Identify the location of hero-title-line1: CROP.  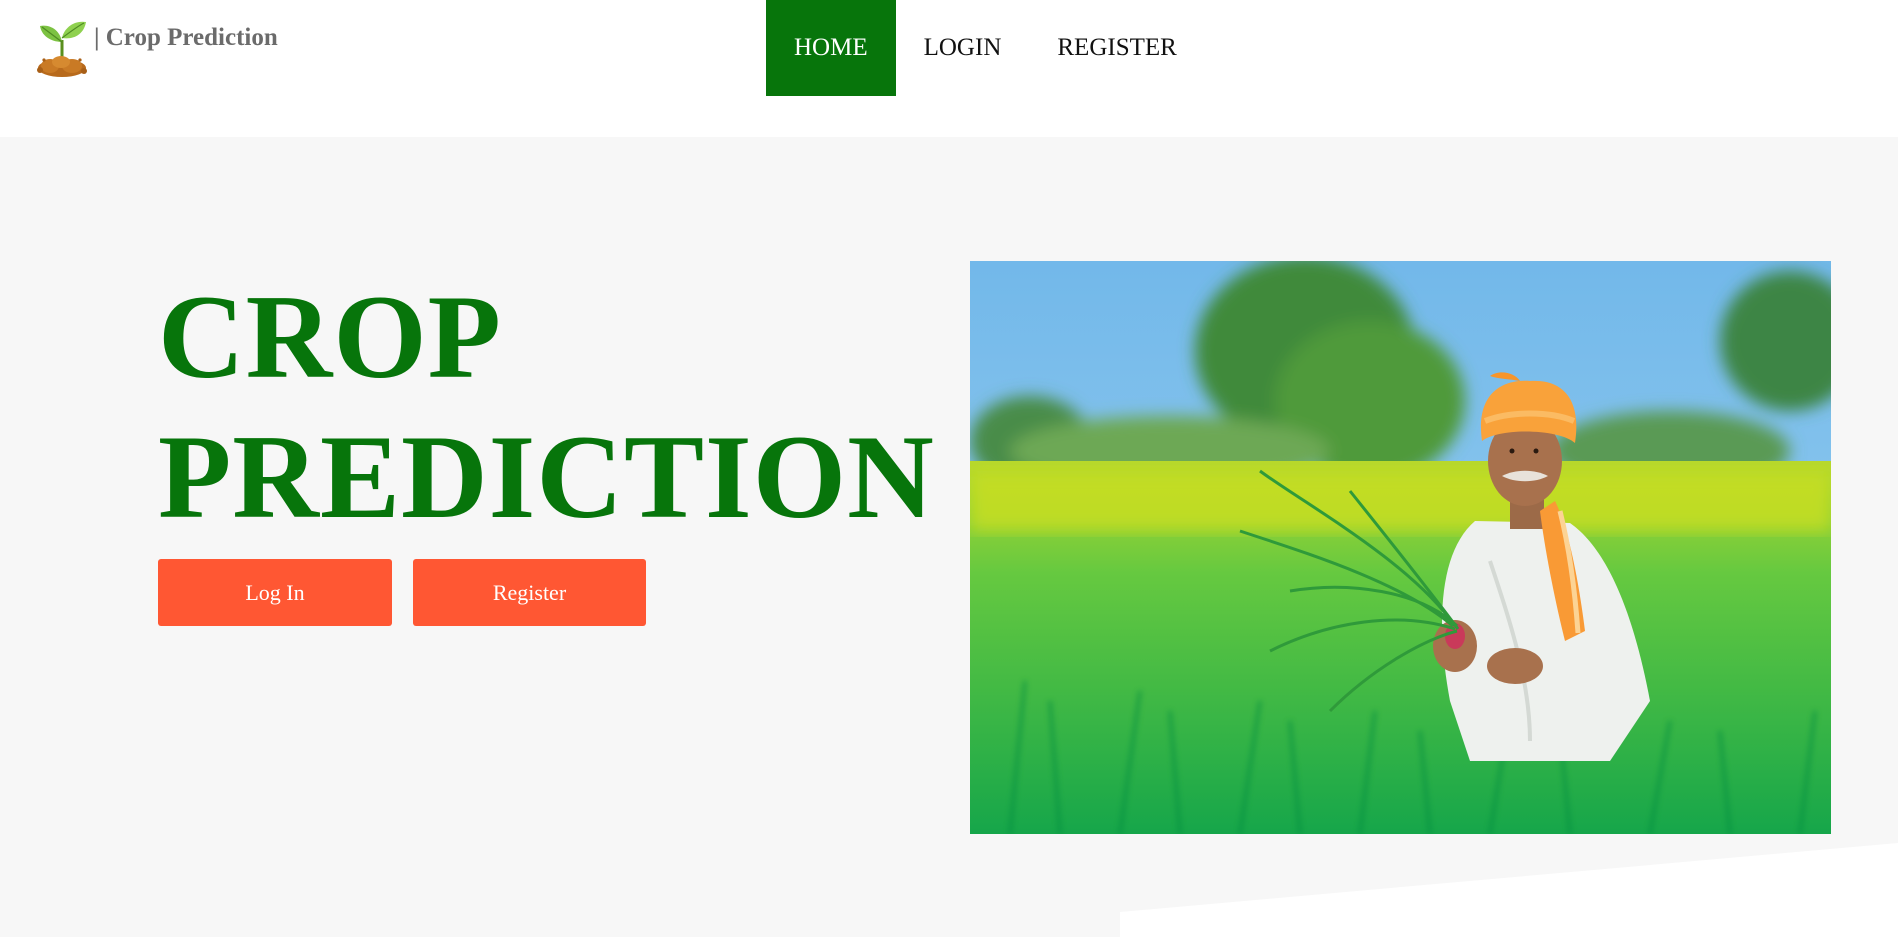
(330, 336).